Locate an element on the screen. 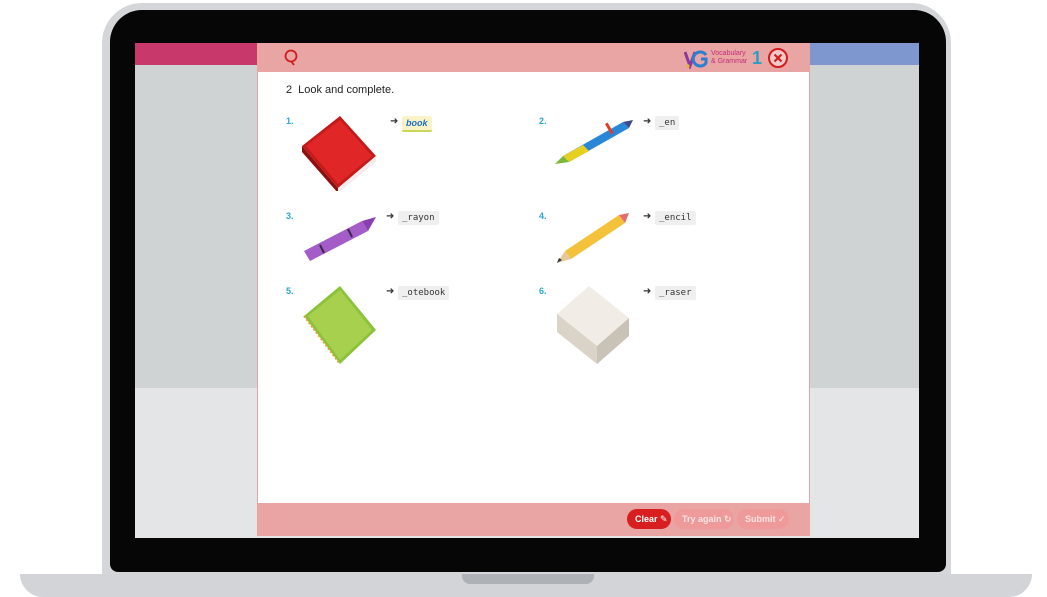 This screenshot has width=1047, height=597. exercise-item-2: 2. ➜ _en is located at coordinates (639, 153).